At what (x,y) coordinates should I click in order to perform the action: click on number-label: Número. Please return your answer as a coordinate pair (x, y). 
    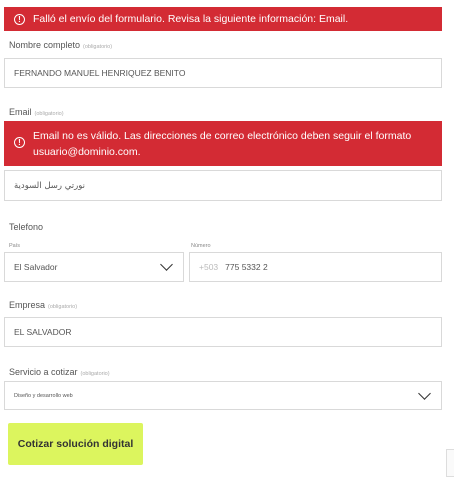
    Looking at the image, I should click on (201, 246).